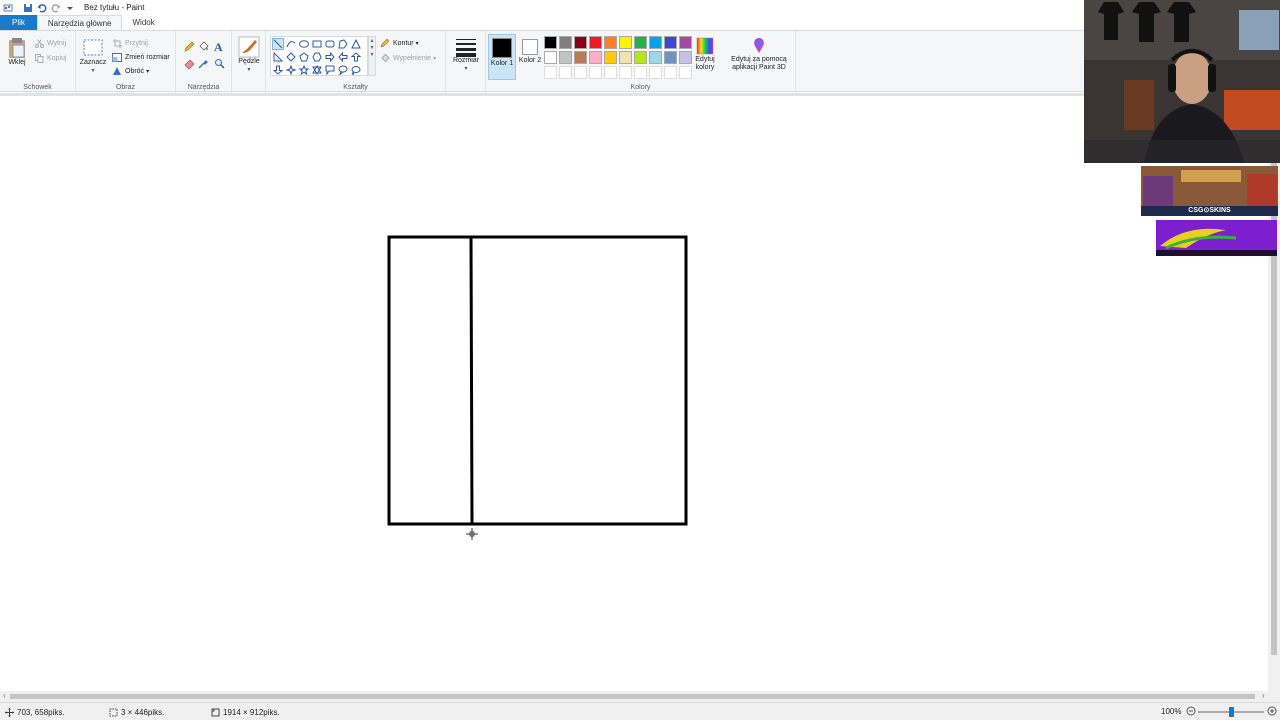  I want to click on triangle-shape-icon, so click(356, 44).